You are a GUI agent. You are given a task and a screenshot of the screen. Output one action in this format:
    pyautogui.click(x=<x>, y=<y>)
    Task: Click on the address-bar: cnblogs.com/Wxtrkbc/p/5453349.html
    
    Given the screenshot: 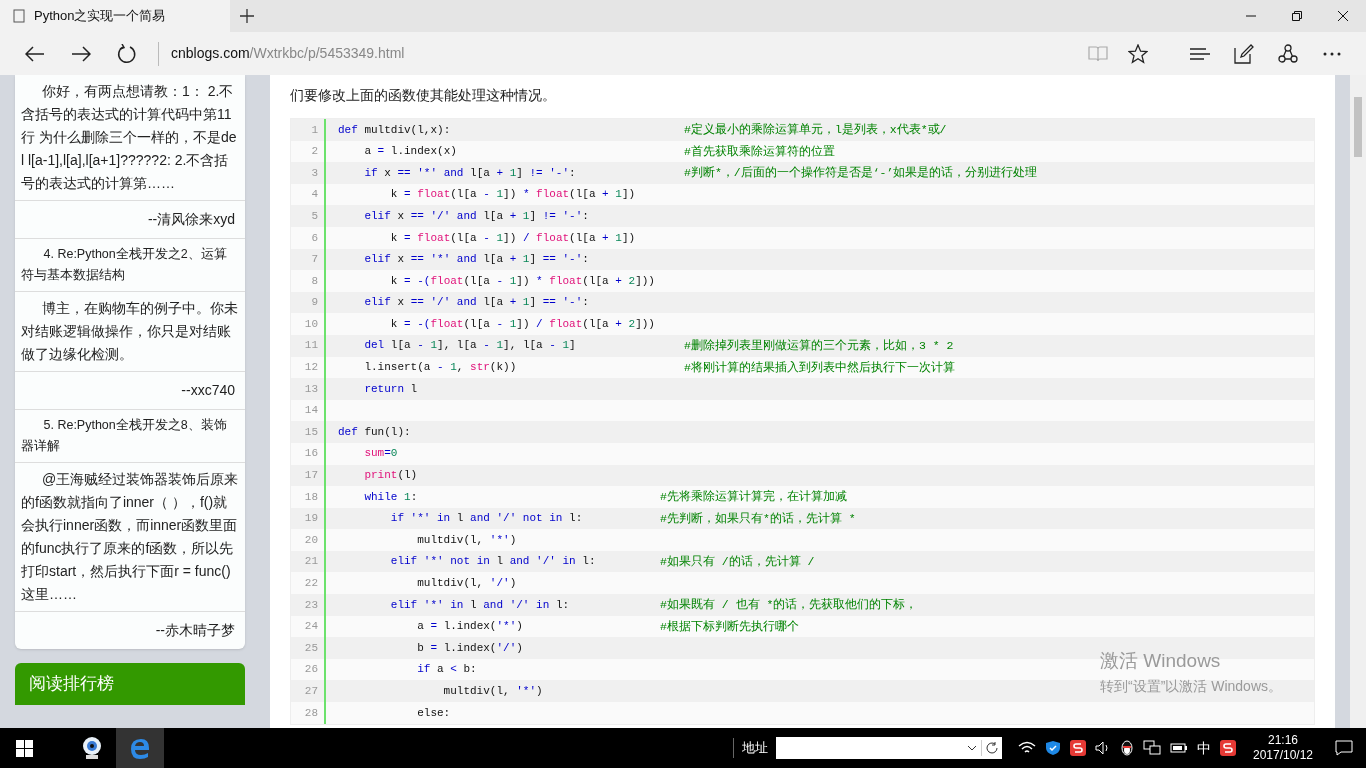 What is the action you would take?
    pyautogui.click(x=624, y=53)
    